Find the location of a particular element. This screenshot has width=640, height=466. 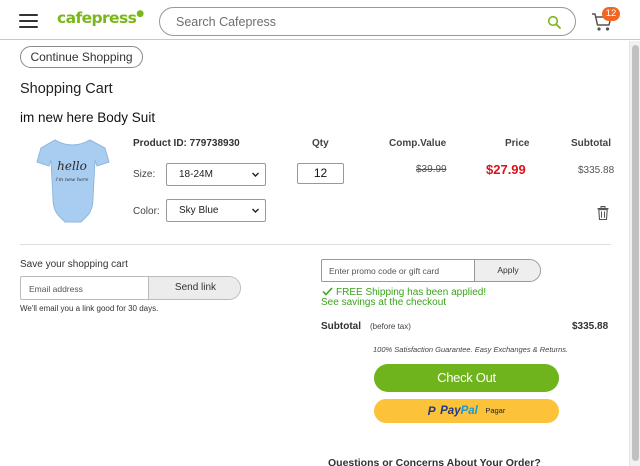

color-value: Sky Blue is located at coordinates (199, 210).